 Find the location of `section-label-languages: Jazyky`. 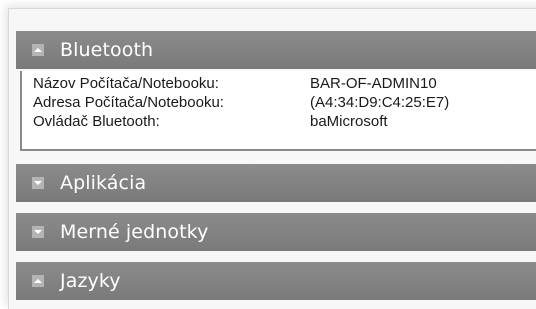

section-label-languages: Jazyky is located at coordinates (90, 281).